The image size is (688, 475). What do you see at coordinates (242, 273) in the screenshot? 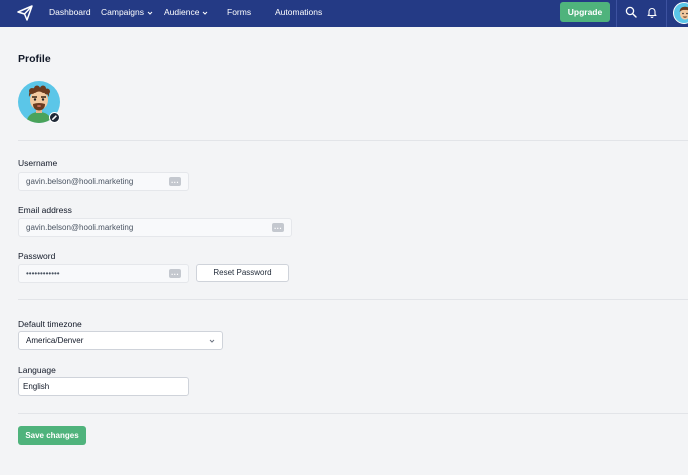
I see `reset-password-button: Reset Password` at bounding box center [242, 273].